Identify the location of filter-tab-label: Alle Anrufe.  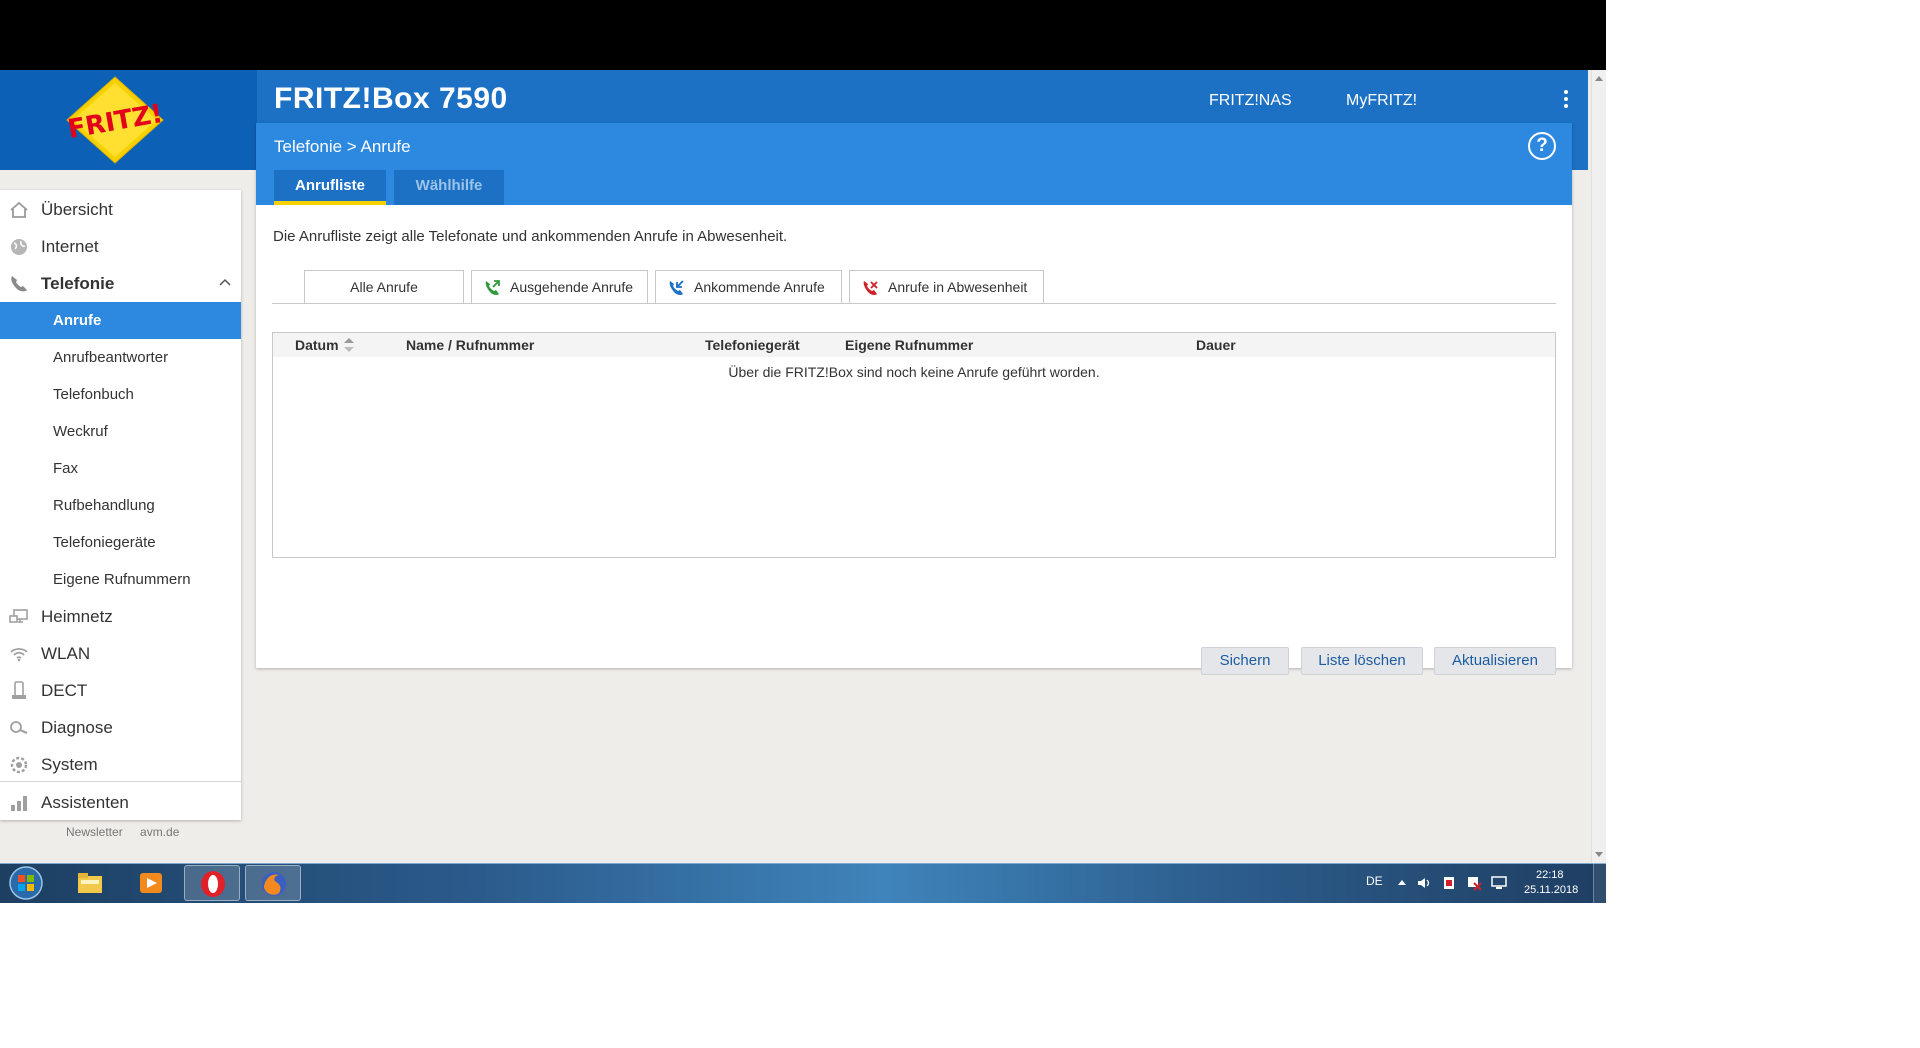
(384, 287).